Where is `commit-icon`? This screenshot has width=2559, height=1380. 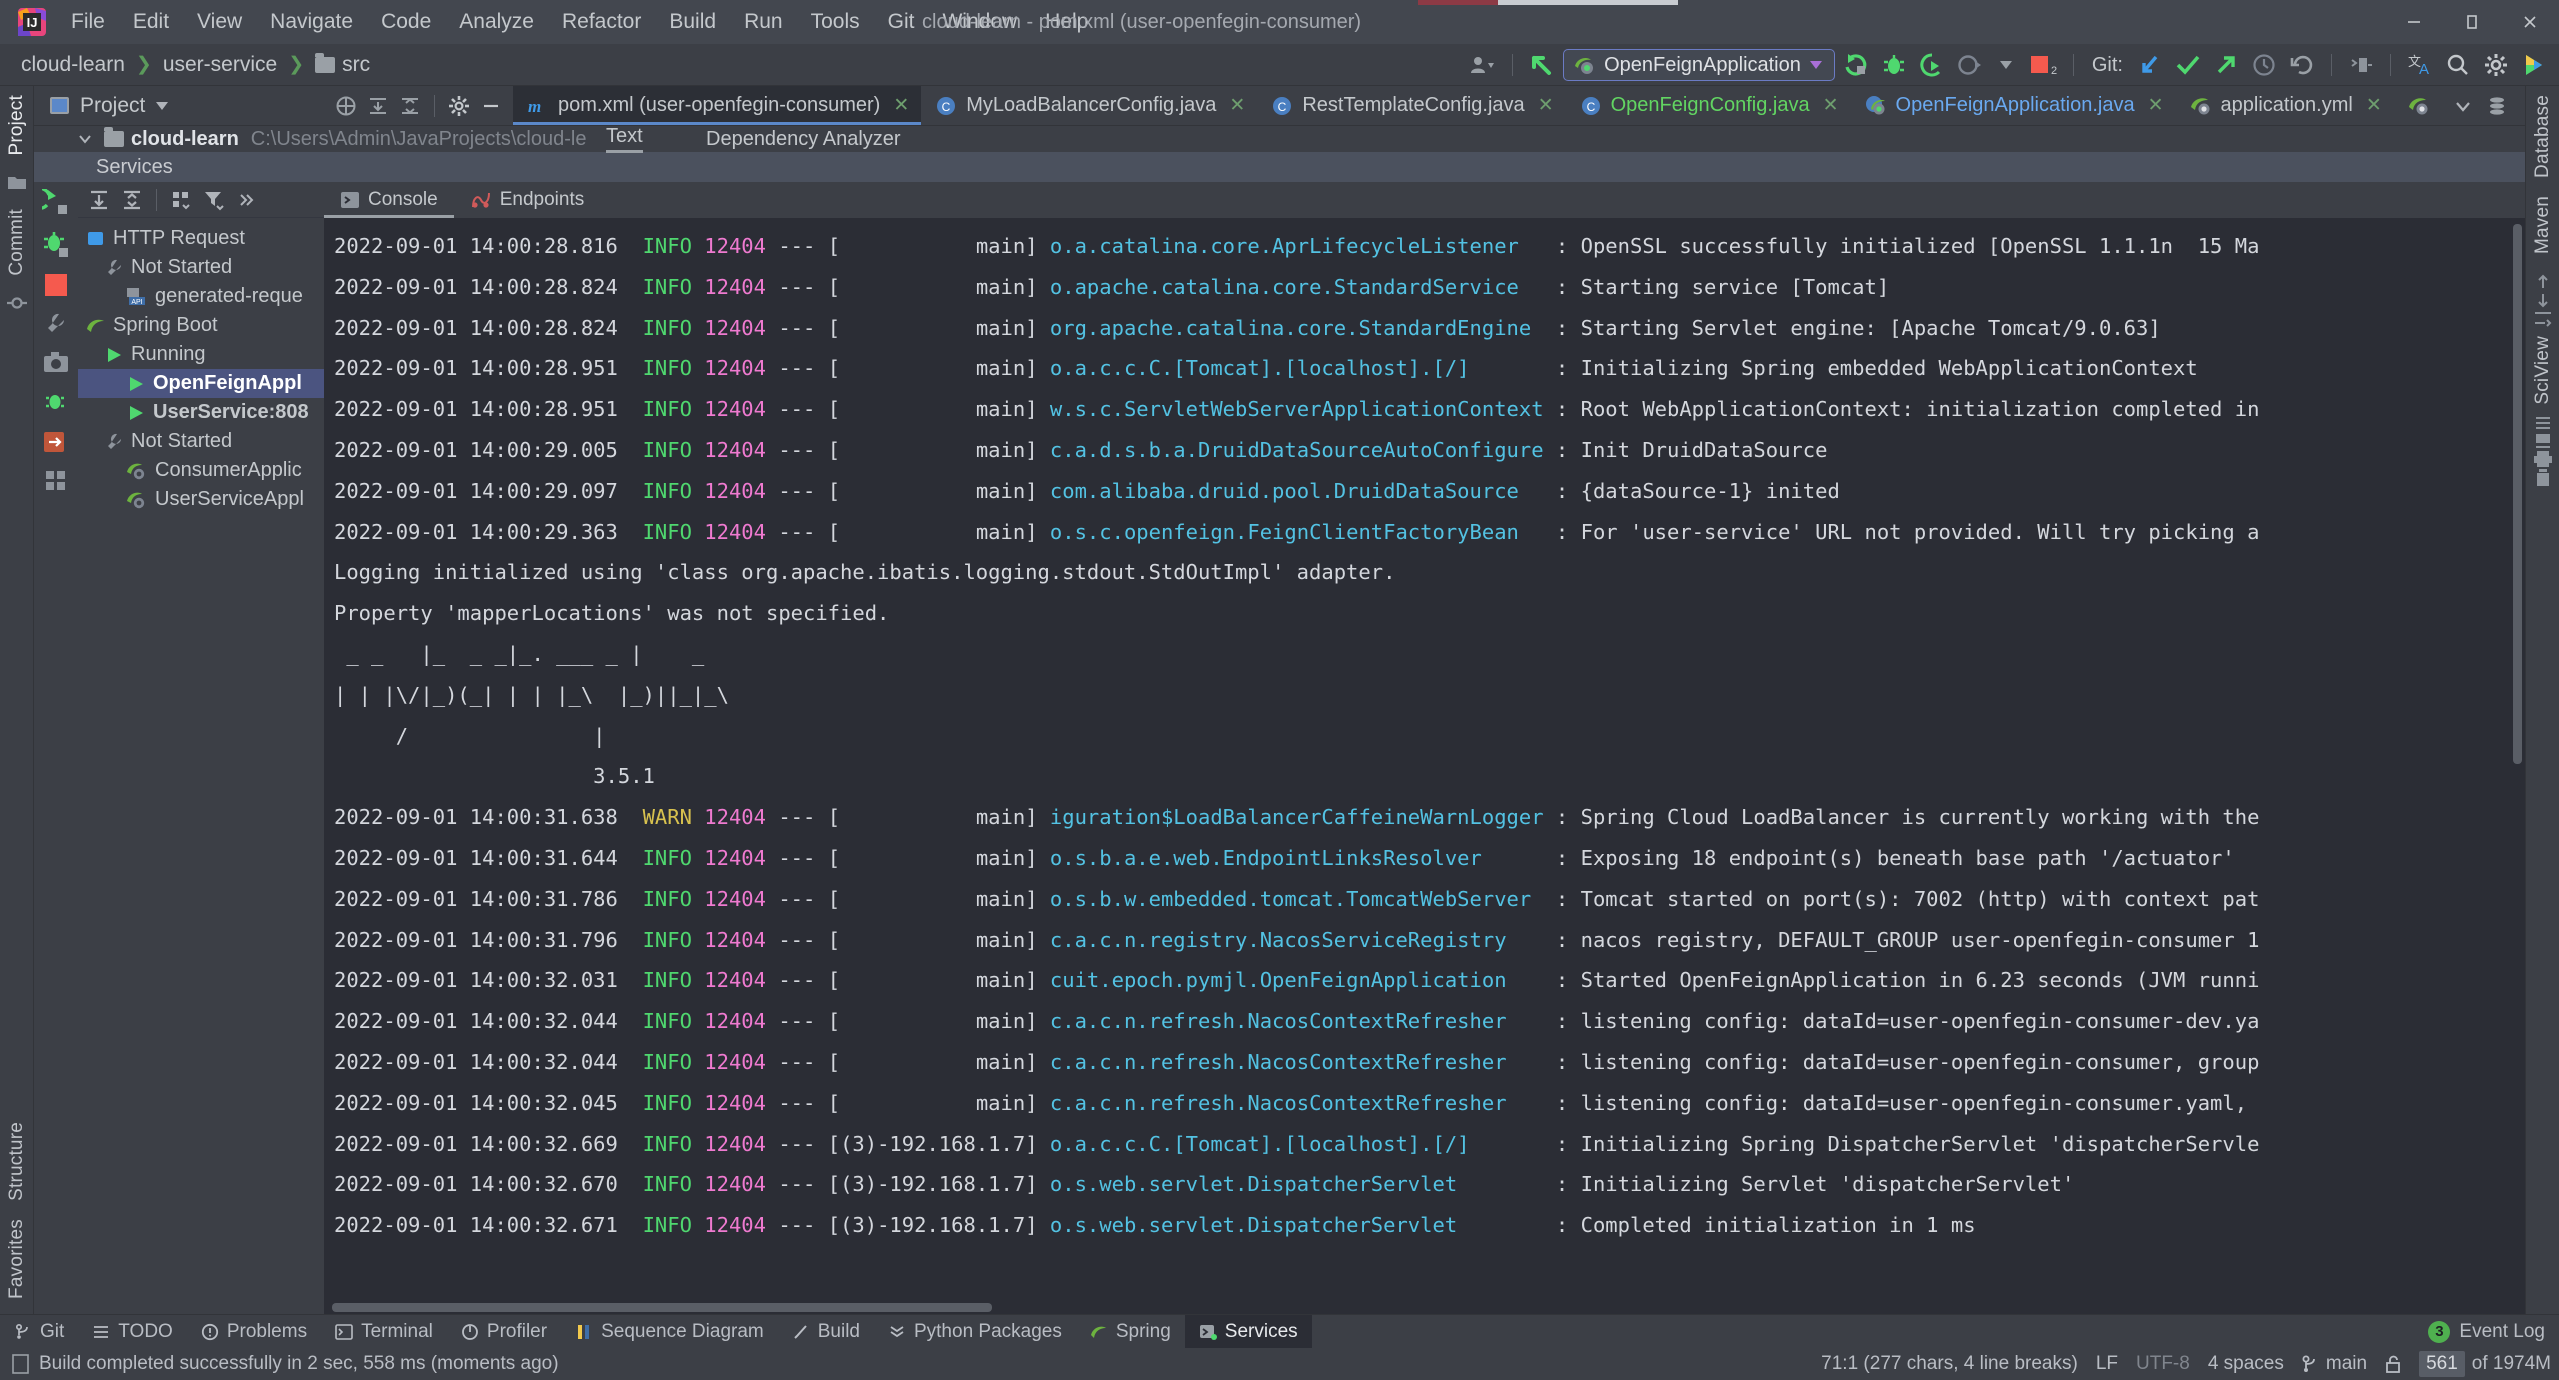
commit-icon is located at coordinates (16, 303).